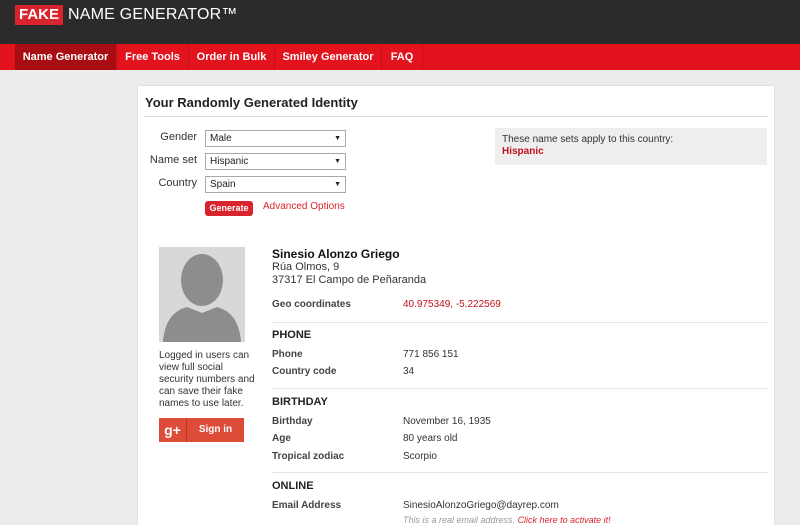  Describe the element at coordinates (281, 438) in the screenshot. I see `age-label: Age` at that location.